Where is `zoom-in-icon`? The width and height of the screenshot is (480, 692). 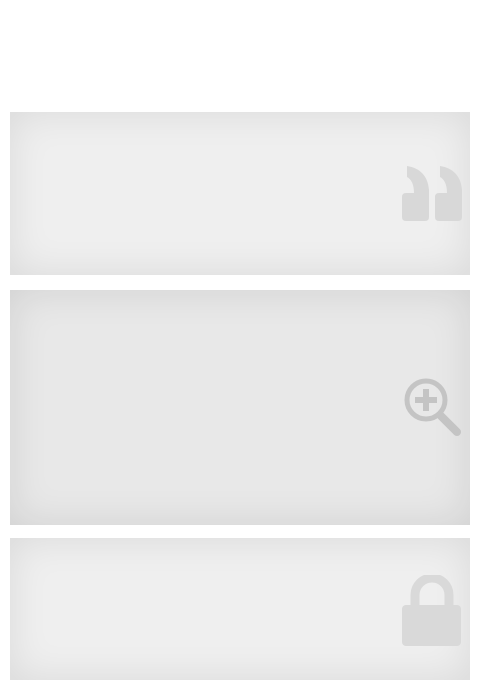 zoom-in-icon is located at coordinates (432, 407).